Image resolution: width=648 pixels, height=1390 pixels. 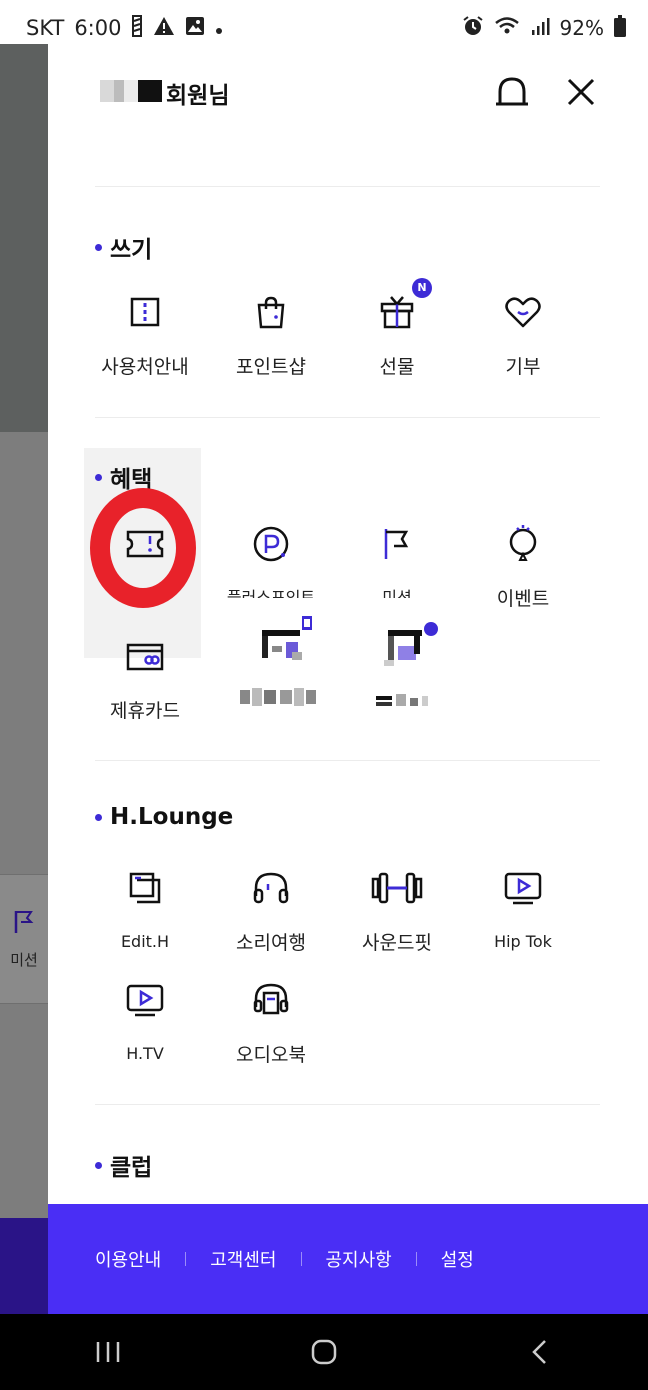 I want to click on menu-item-label: 사용처안내, so click(x=145, y=367).